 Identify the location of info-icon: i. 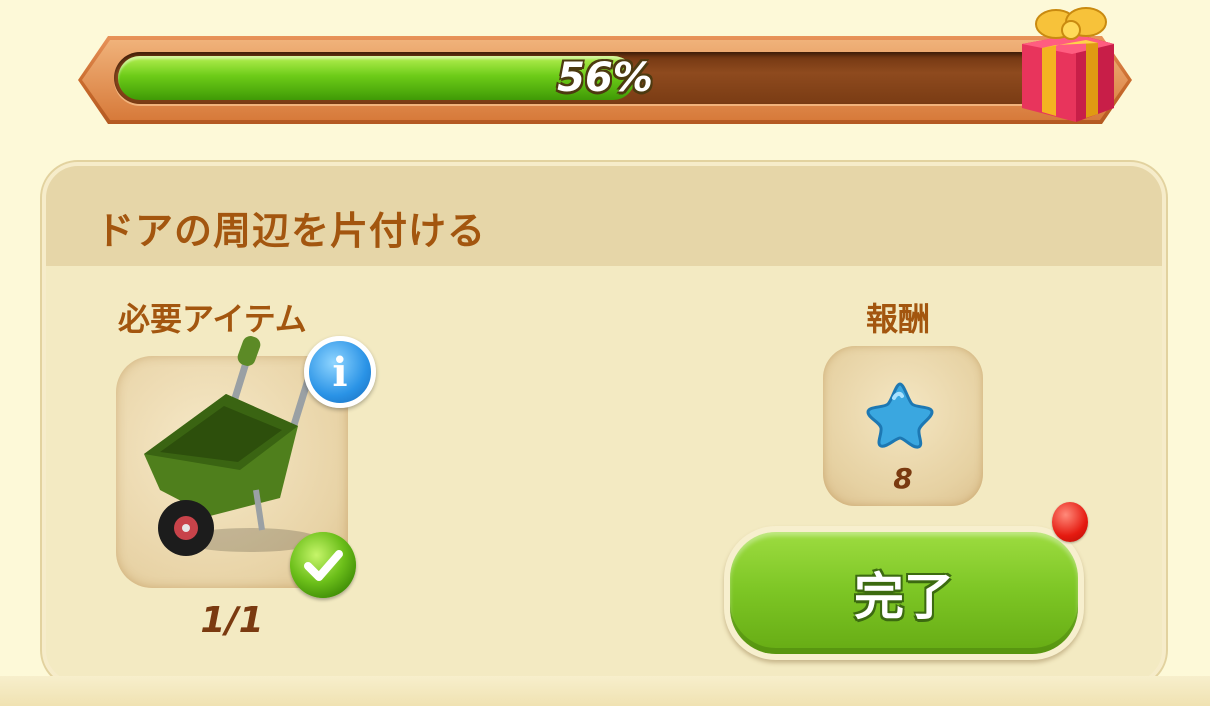
(340, 372).